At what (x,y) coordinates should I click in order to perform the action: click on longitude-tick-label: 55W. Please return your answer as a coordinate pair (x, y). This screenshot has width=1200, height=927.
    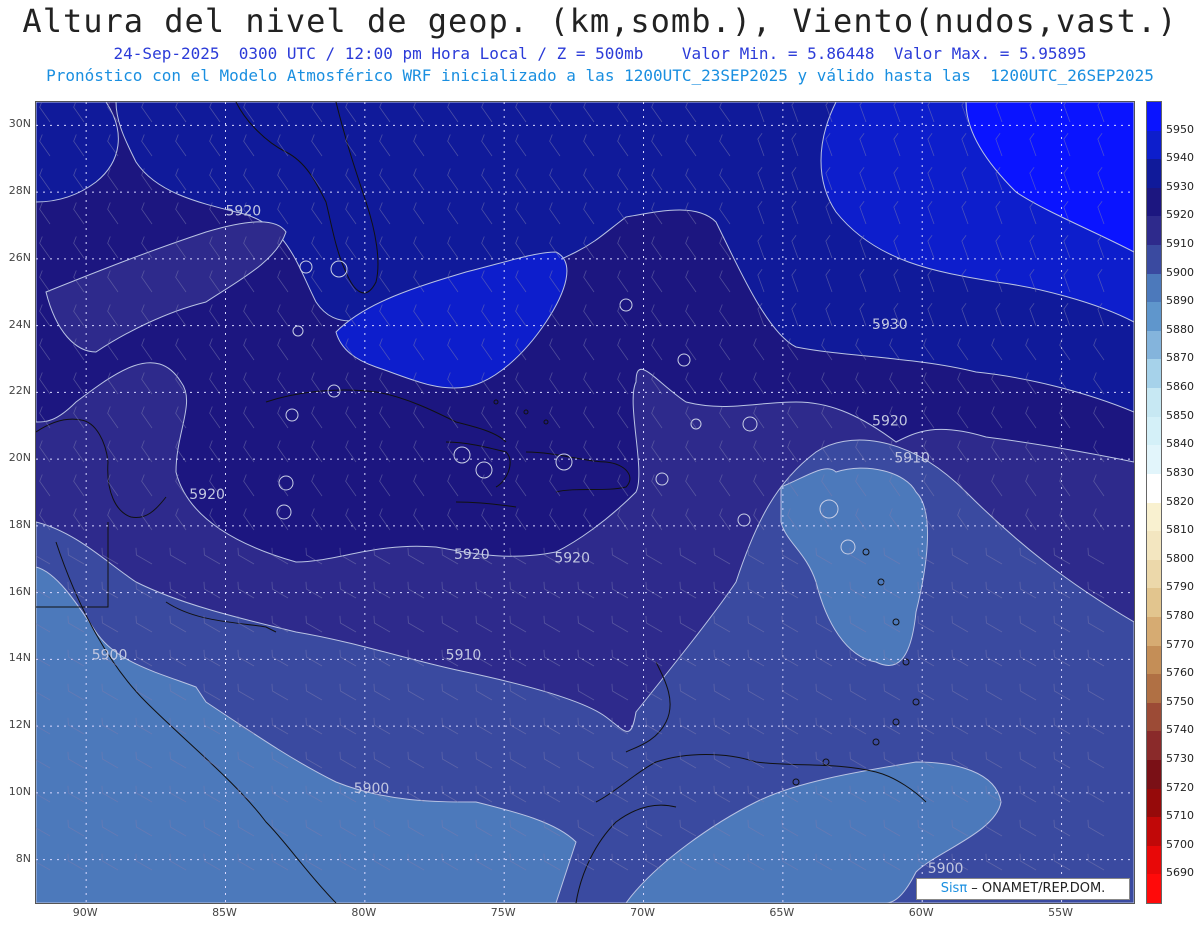
    Looking at the image, I should click on (1060, 912).